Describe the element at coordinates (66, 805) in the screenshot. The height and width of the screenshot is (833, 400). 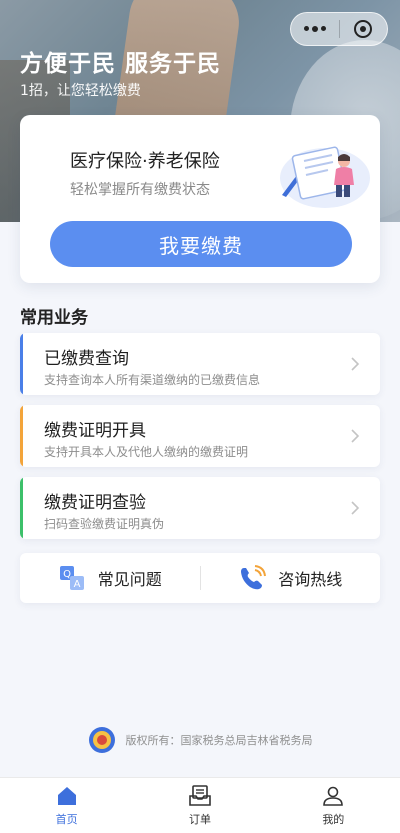
I see `tab-home: 首页` at that location.